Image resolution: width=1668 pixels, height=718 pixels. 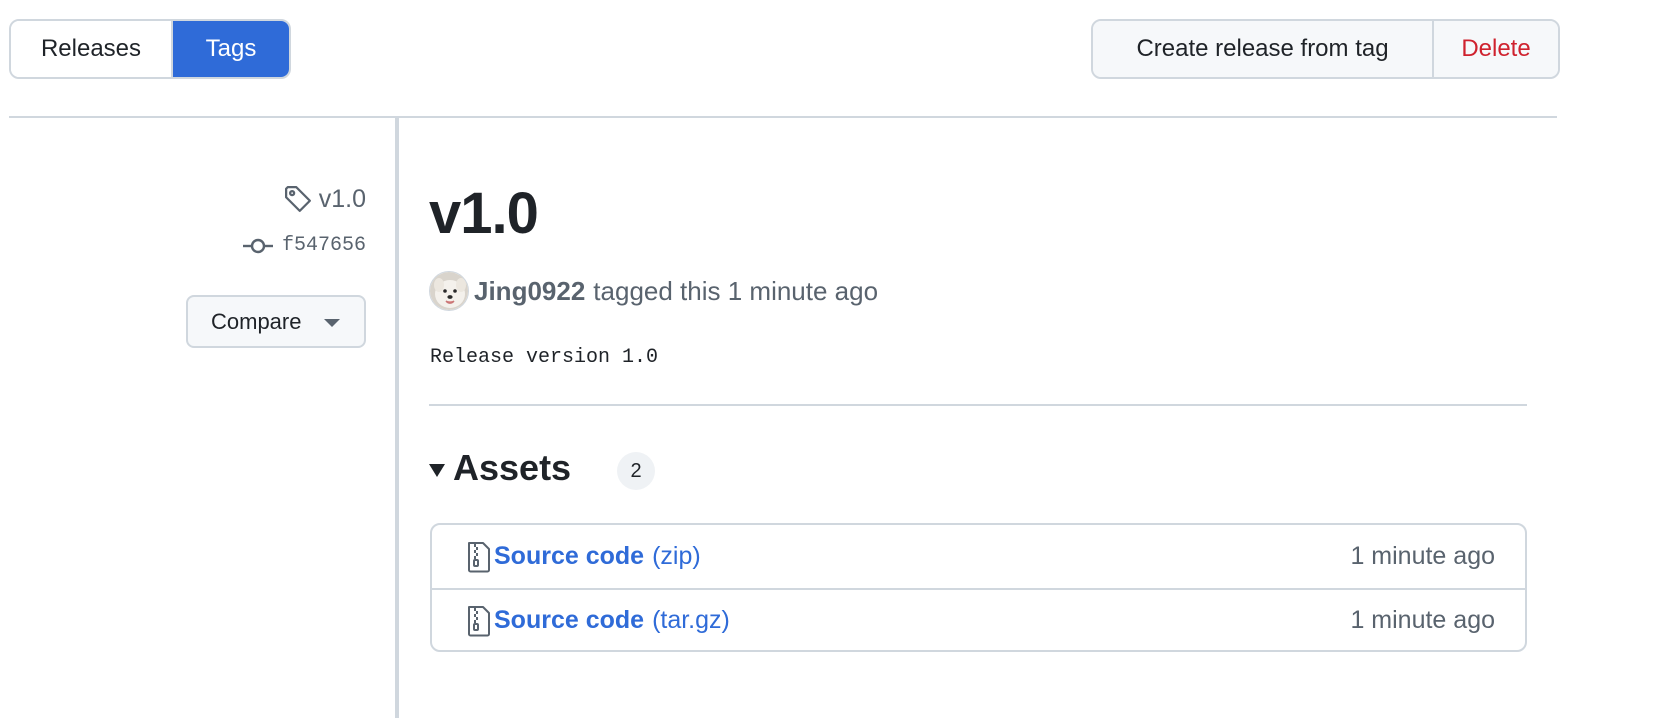 I want to click on asset-link: Source code (tar.gz), so click(x=598, y=621).